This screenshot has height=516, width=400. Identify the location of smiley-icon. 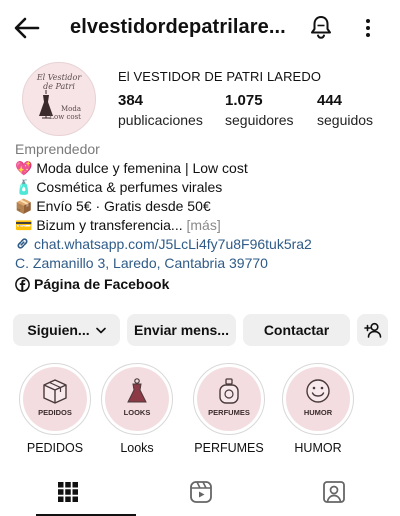
(318, 391).